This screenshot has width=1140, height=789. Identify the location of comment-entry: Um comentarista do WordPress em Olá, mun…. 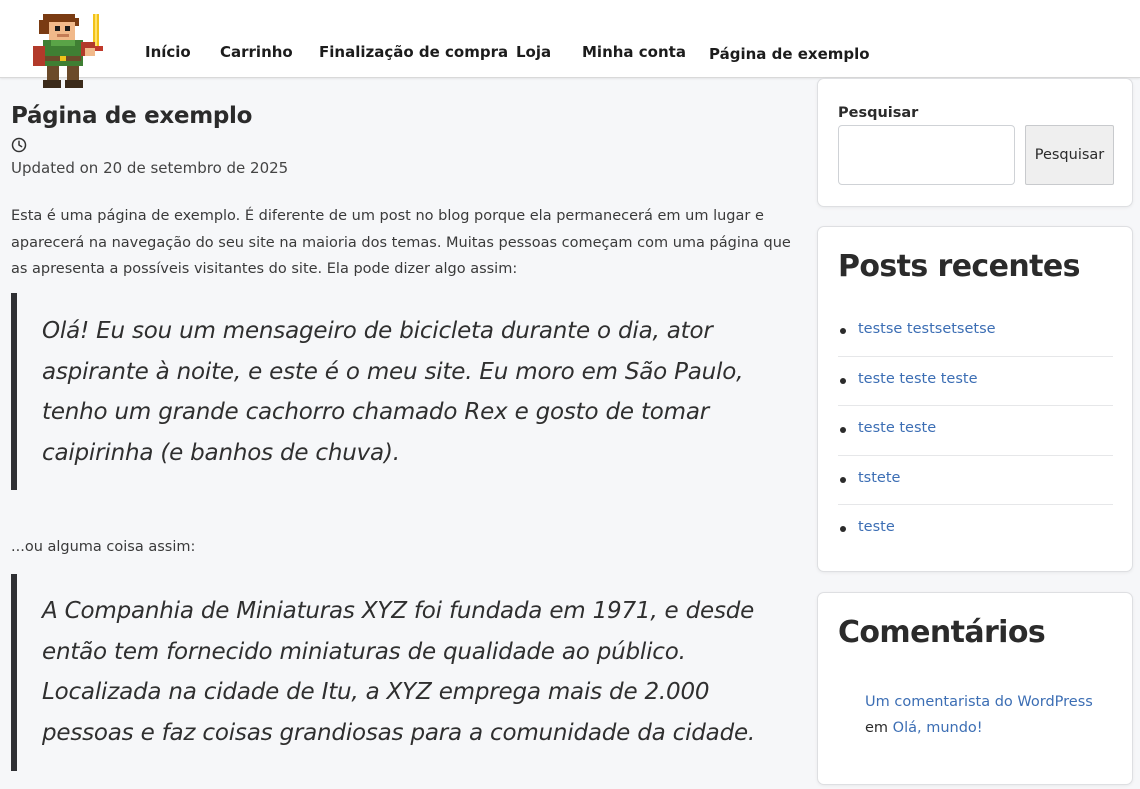
(990, 715).